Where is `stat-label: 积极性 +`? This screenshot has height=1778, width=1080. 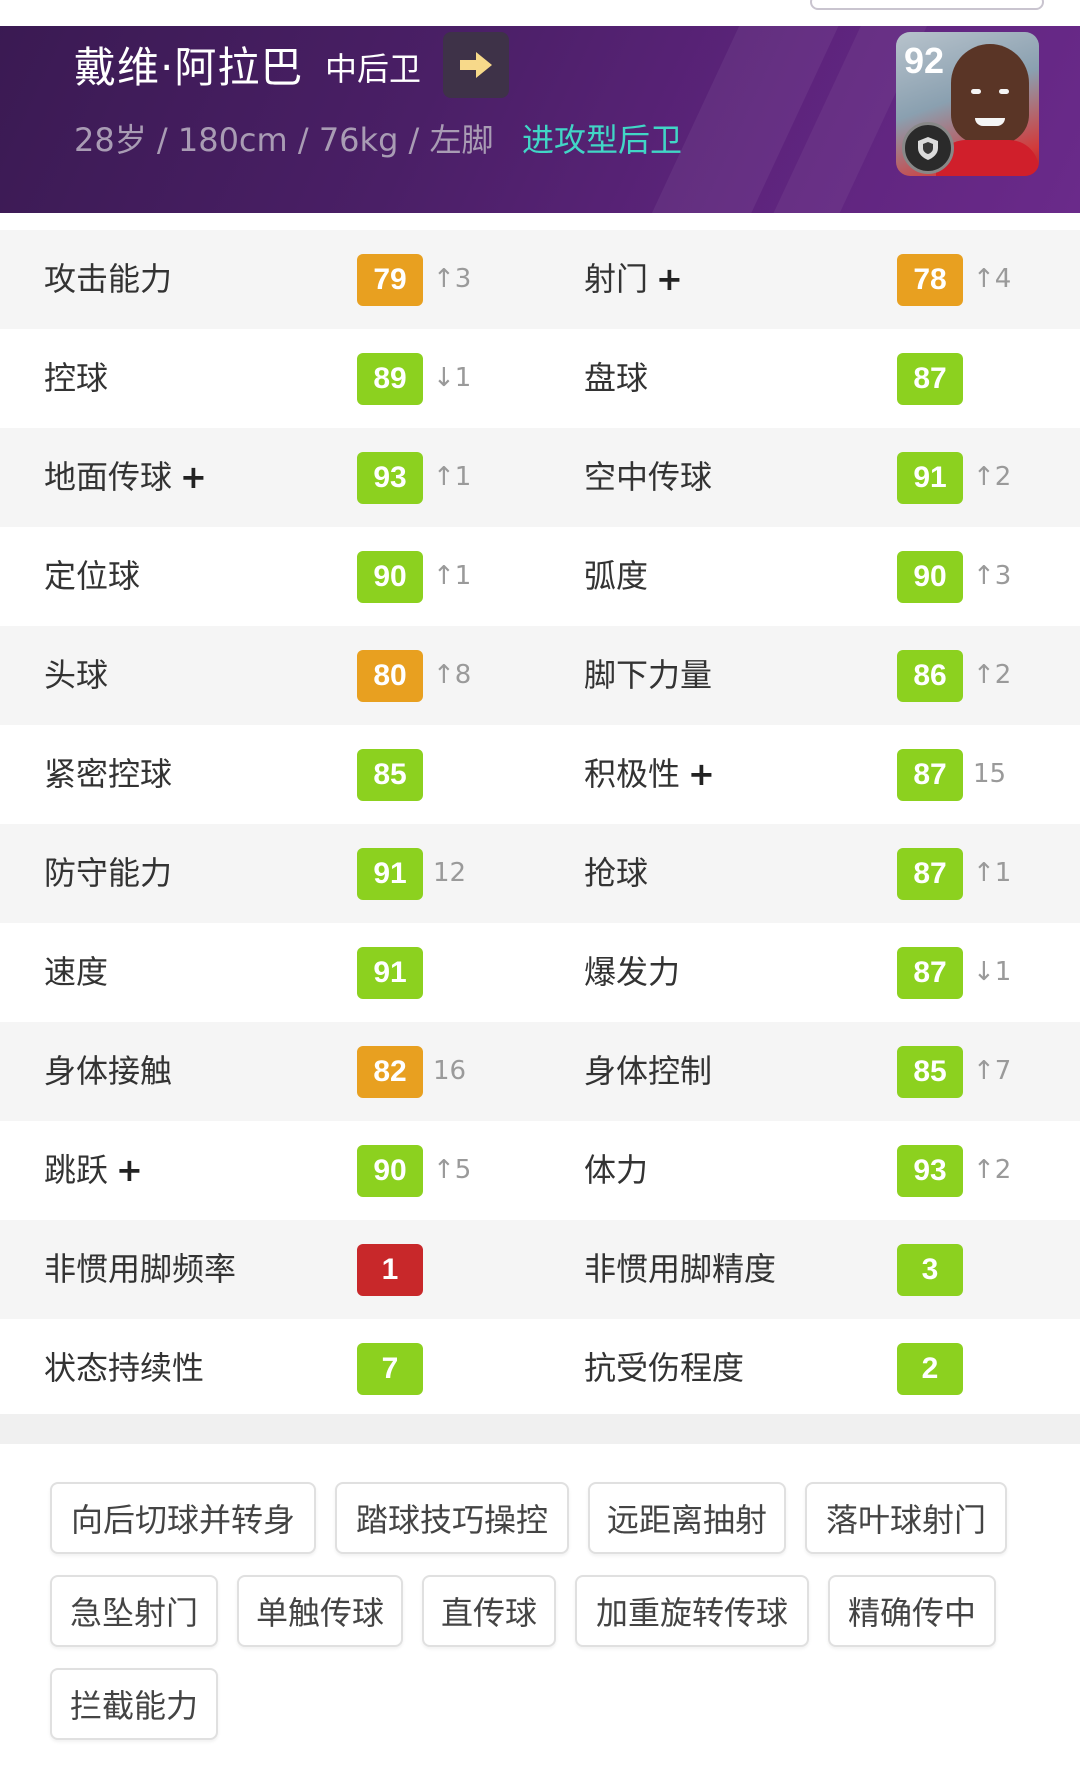
stat-label: 积极性 + is located at coordinates (649, 774).